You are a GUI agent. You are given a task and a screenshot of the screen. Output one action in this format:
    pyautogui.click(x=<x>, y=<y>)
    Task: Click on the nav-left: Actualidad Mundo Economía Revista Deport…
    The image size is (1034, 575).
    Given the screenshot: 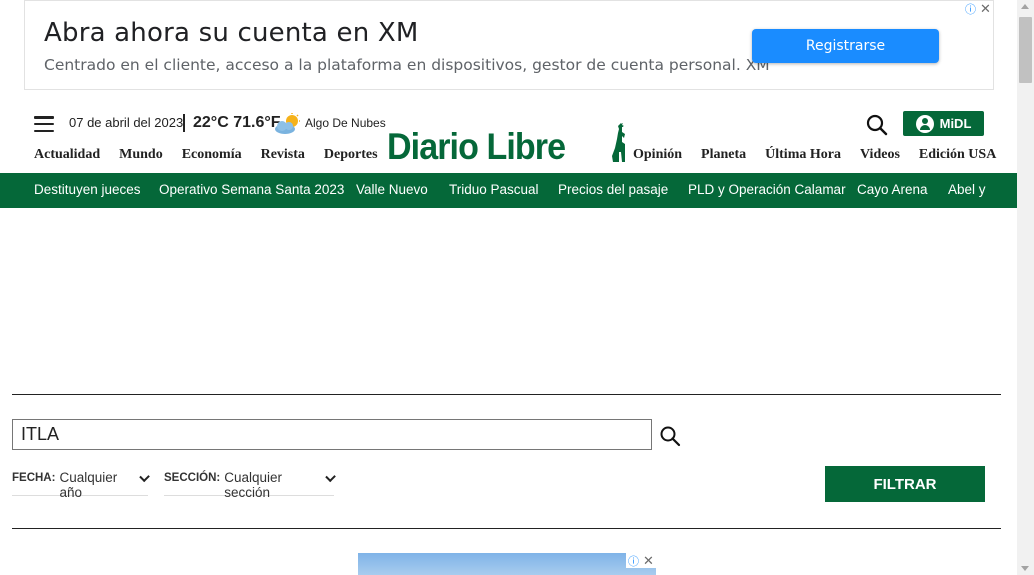 What is the action you would take?
    pyautogui.click(x=215, y=155)
    